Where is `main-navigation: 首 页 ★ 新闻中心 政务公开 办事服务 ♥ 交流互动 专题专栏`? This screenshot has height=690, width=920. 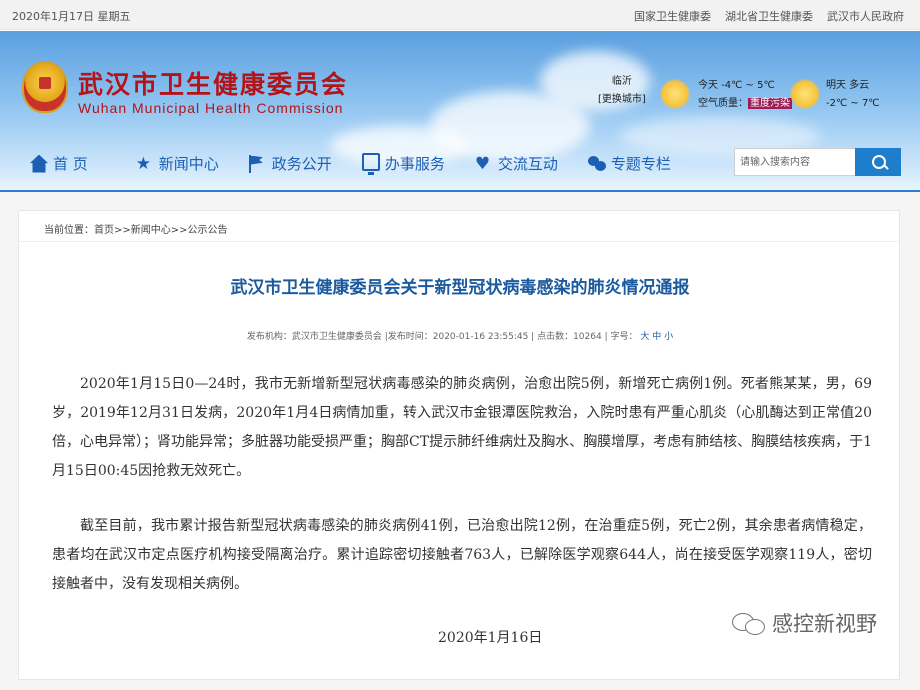
main-navigation: 首 页 ★ 新闻中心 政务公开 办事服务 ♥ 交流互动 专题专栏 is located at coordinates (365, 164).